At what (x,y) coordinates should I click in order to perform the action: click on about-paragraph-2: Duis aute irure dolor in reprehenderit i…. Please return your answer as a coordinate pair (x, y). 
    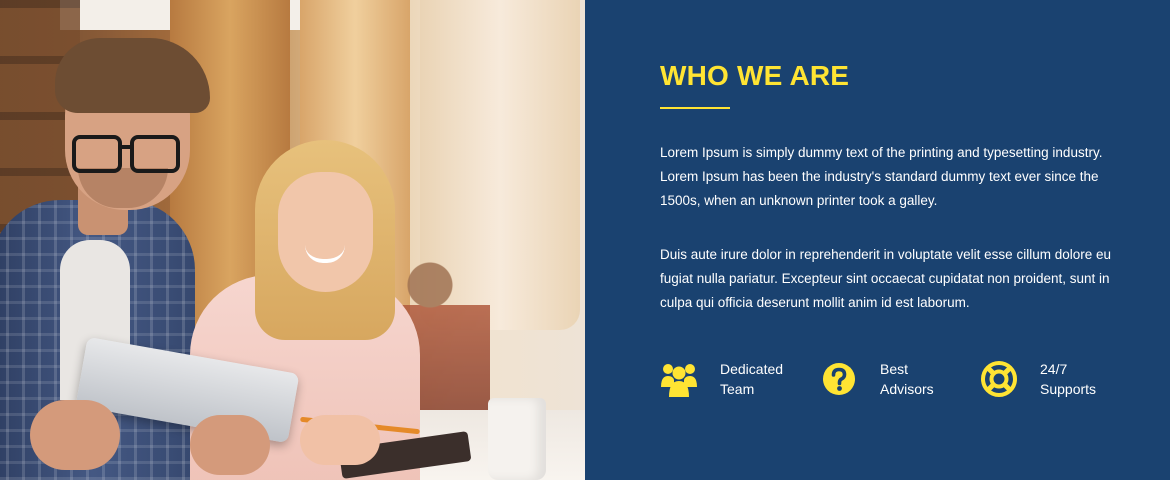
    Looking at the image, I should click on (885, 278).